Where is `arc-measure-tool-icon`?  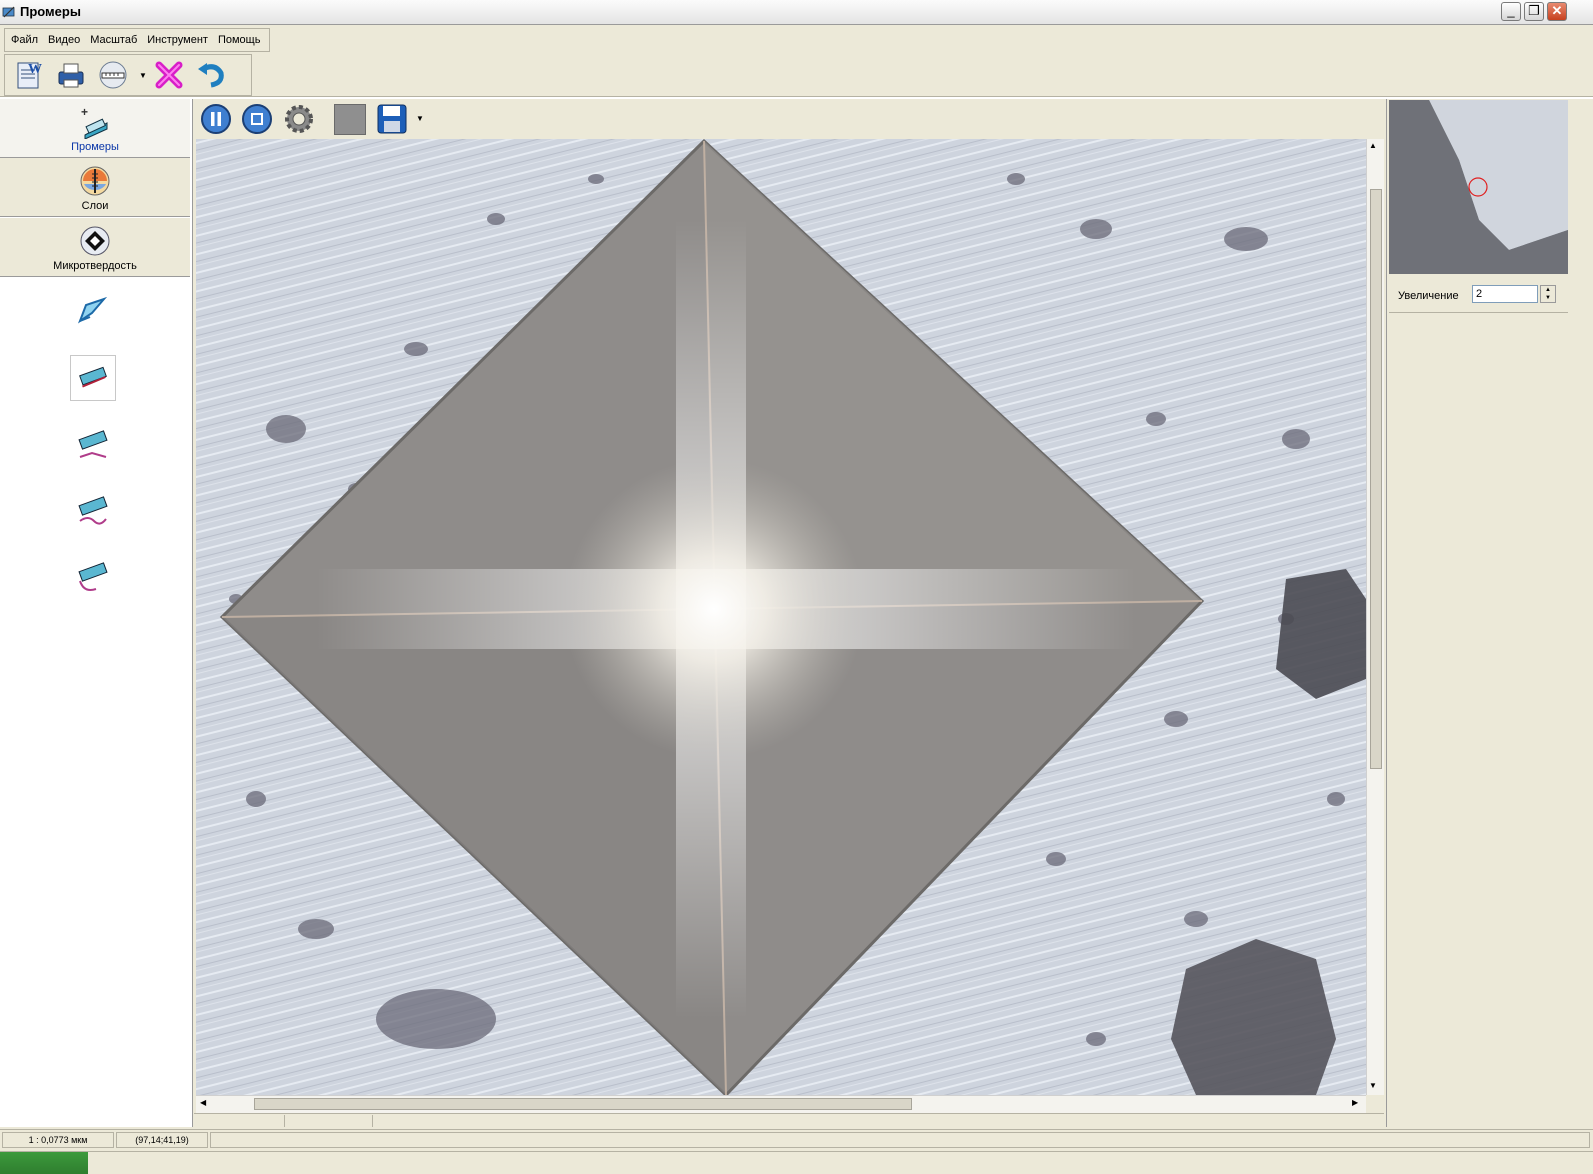 arc-measure-tool-icon is located at coordinates (93, 576).